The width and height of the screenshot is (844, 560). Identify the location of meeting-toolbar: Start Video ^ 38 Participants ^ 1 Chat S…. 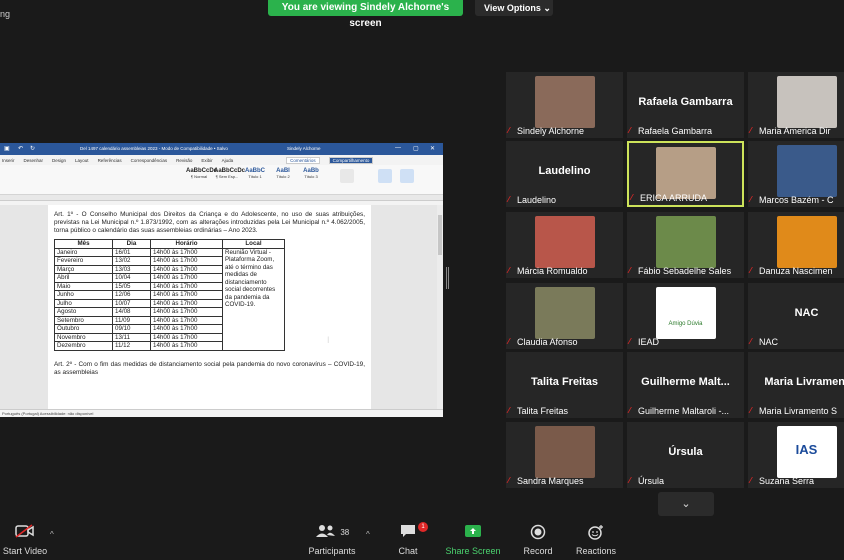
(422, 540).